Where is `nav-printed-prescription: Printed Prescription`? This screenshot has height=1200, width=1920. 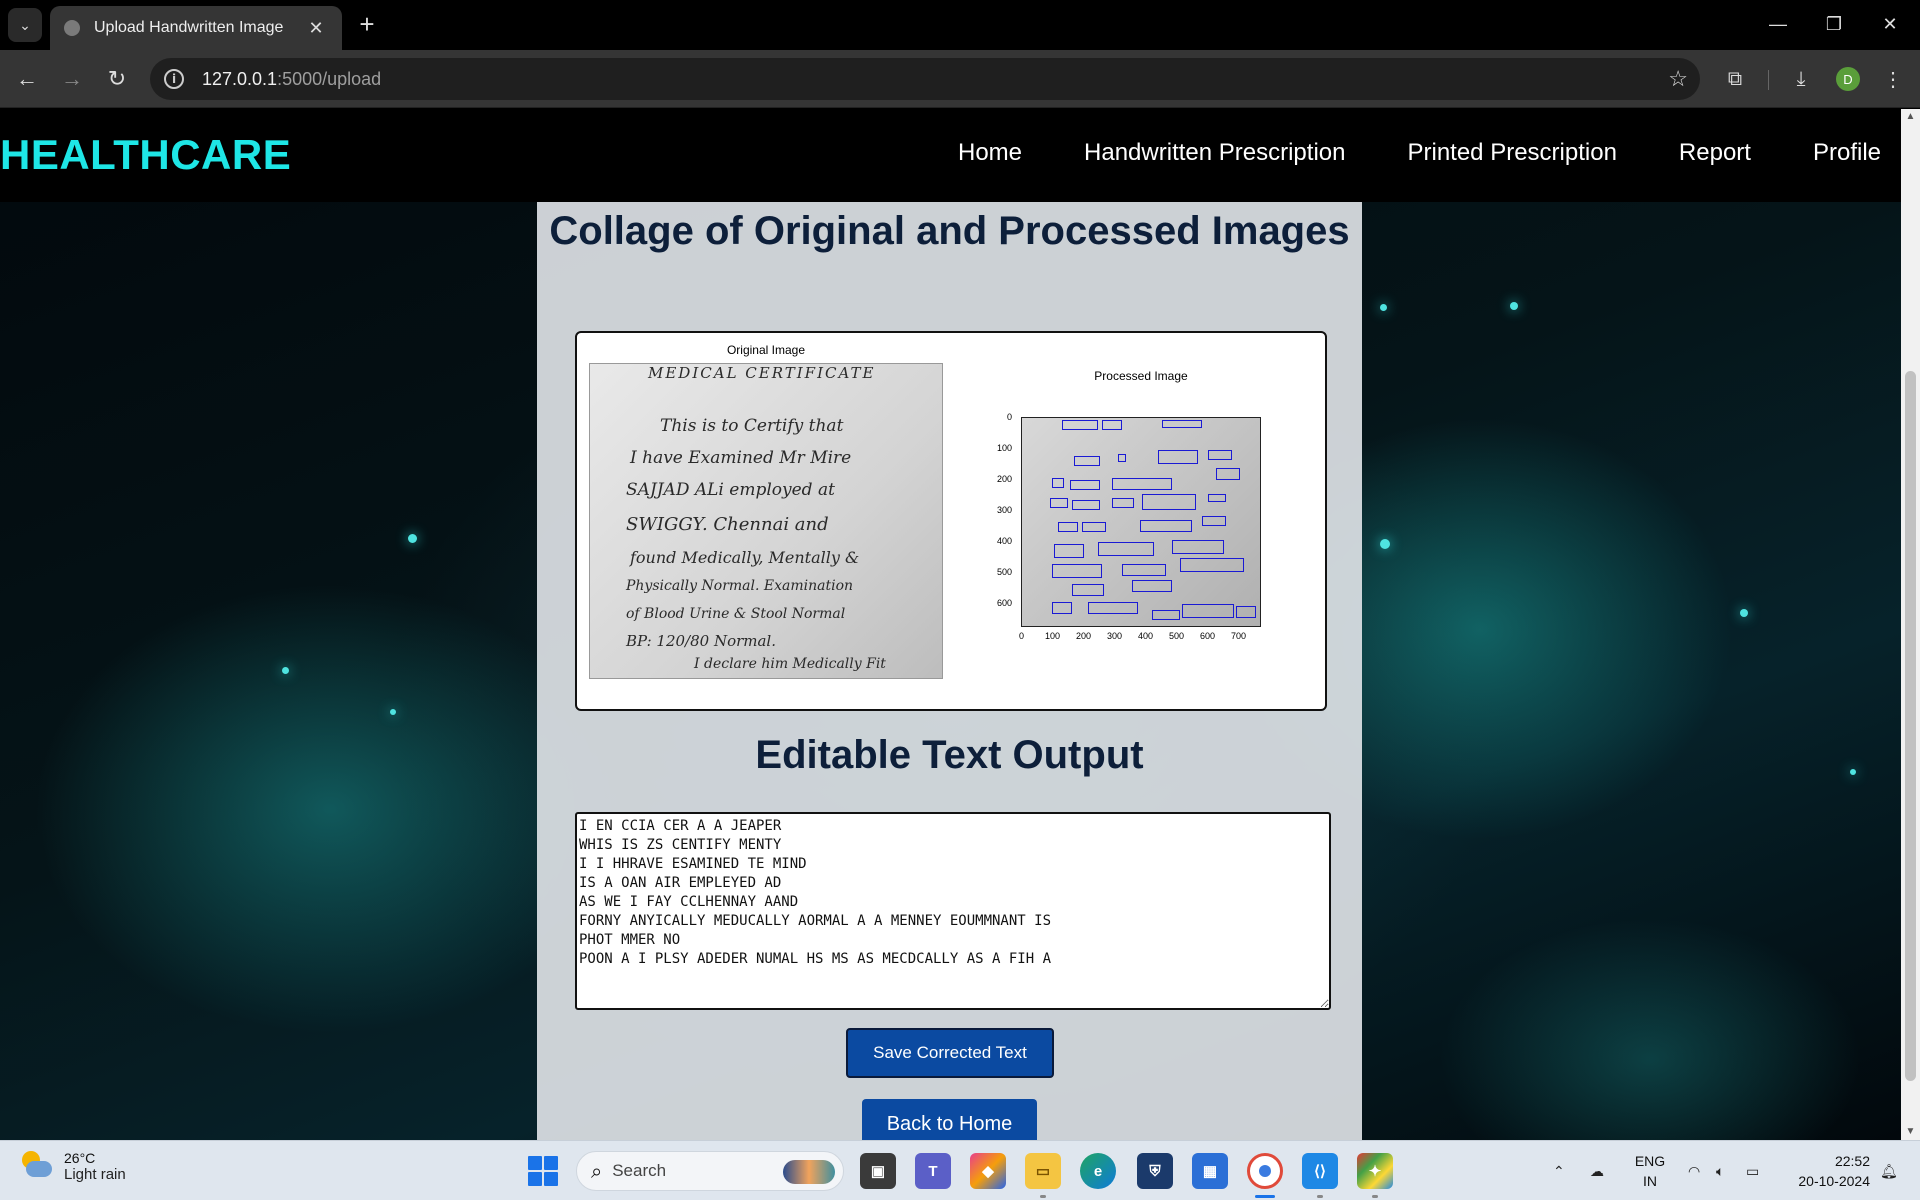 nav-printed-prescription: Printed Prescription is located at coordinates (1511, 153).